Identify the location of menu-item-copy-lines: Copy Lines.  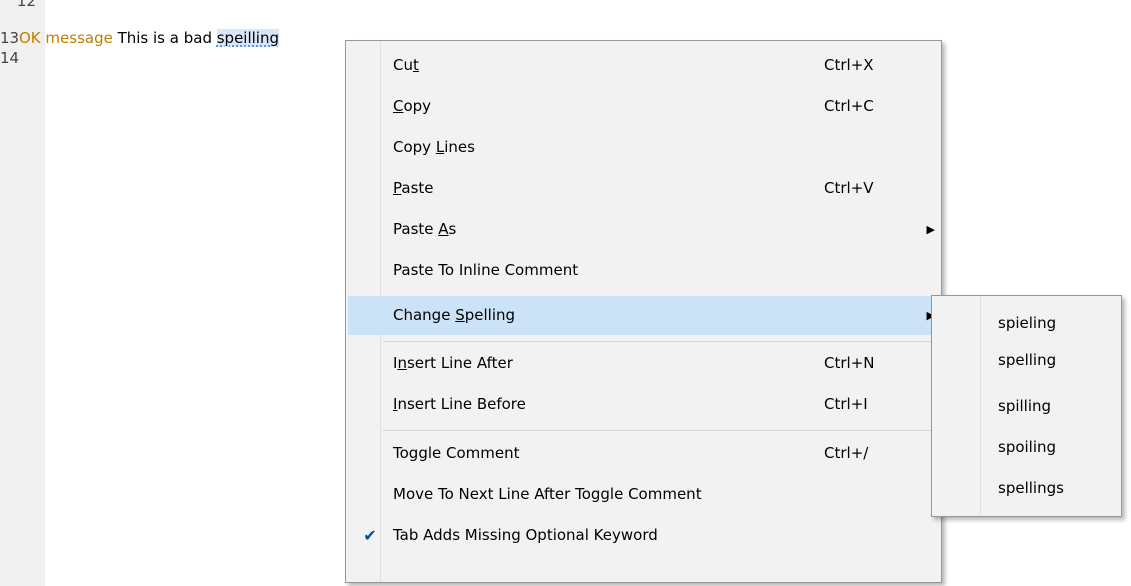
(643, 147).